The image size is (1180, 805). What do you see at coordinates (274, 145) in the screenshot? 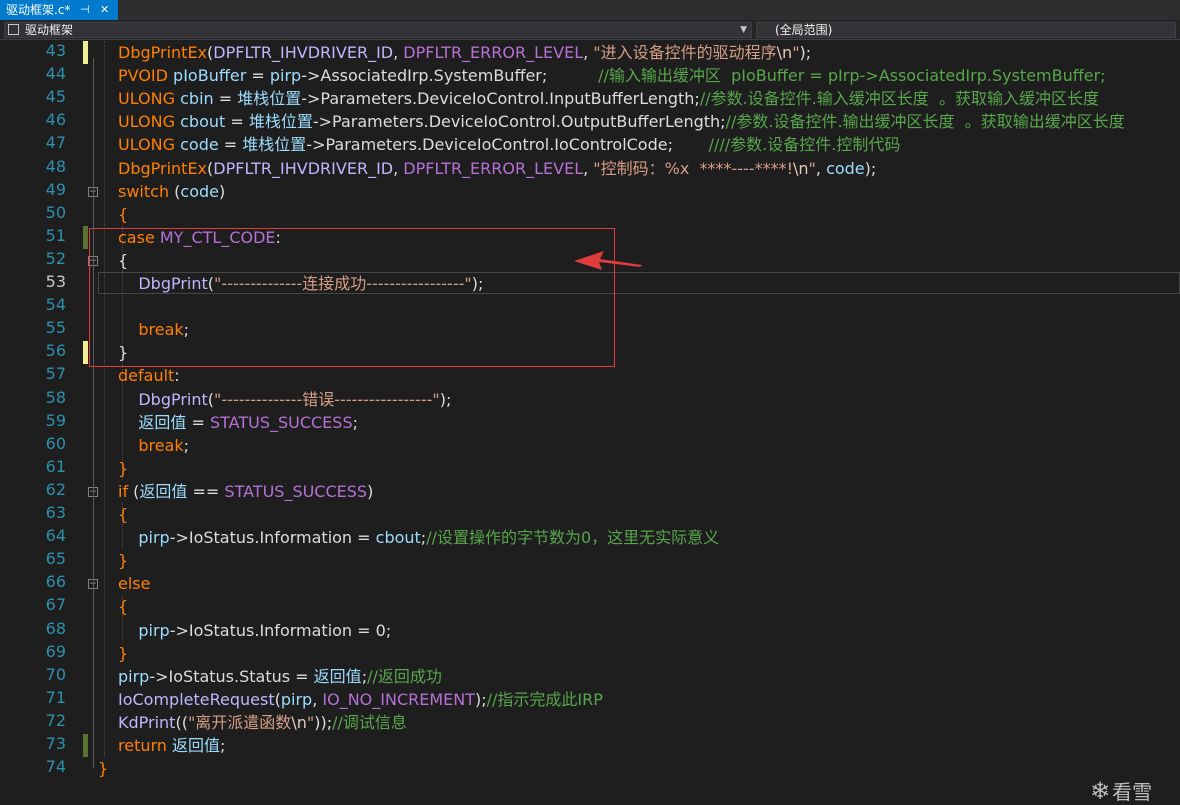
I see `code-token: 堆栈位置` at bounding box center [274, 145].